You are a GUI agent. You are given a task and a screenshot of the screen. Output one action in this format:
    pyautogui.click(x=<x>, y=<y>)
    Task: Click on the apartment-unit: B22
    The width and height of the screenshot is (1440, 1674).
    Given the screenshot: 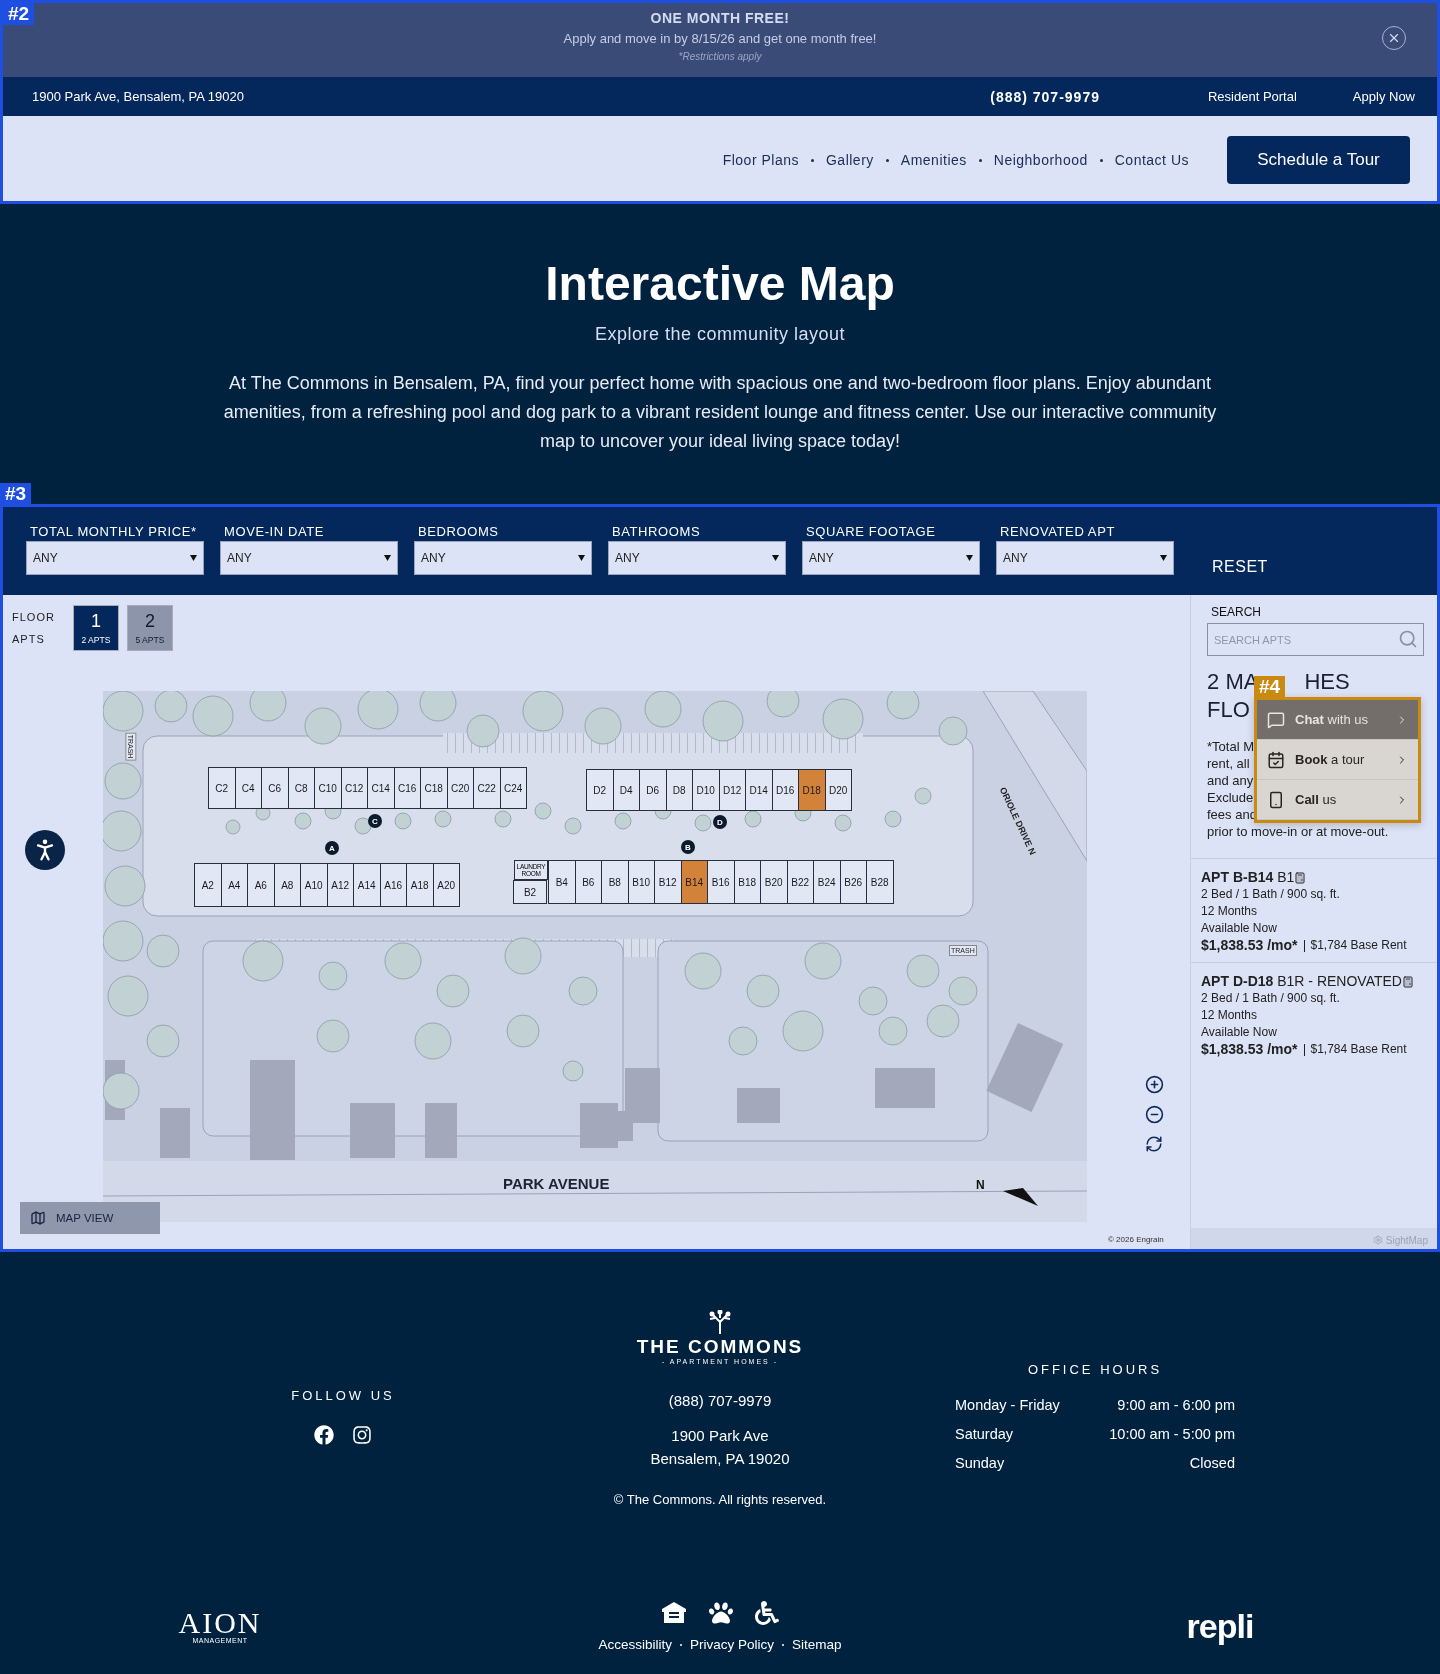 What is the action you would take?
    pyautogui.click(x=800, y=882)
    